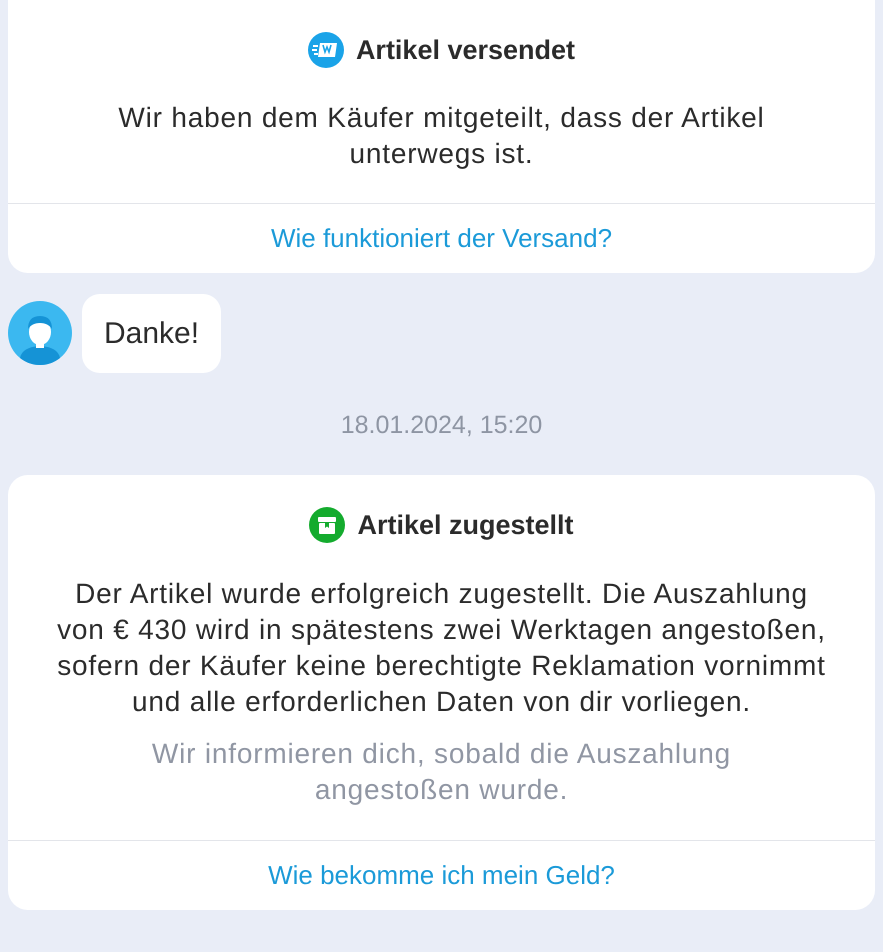  What do you see at coordinates (441, 875) in the screenshot?
I see `help-link: Wie bekomme ich mein Geld?` at bounding box center [441, 875].